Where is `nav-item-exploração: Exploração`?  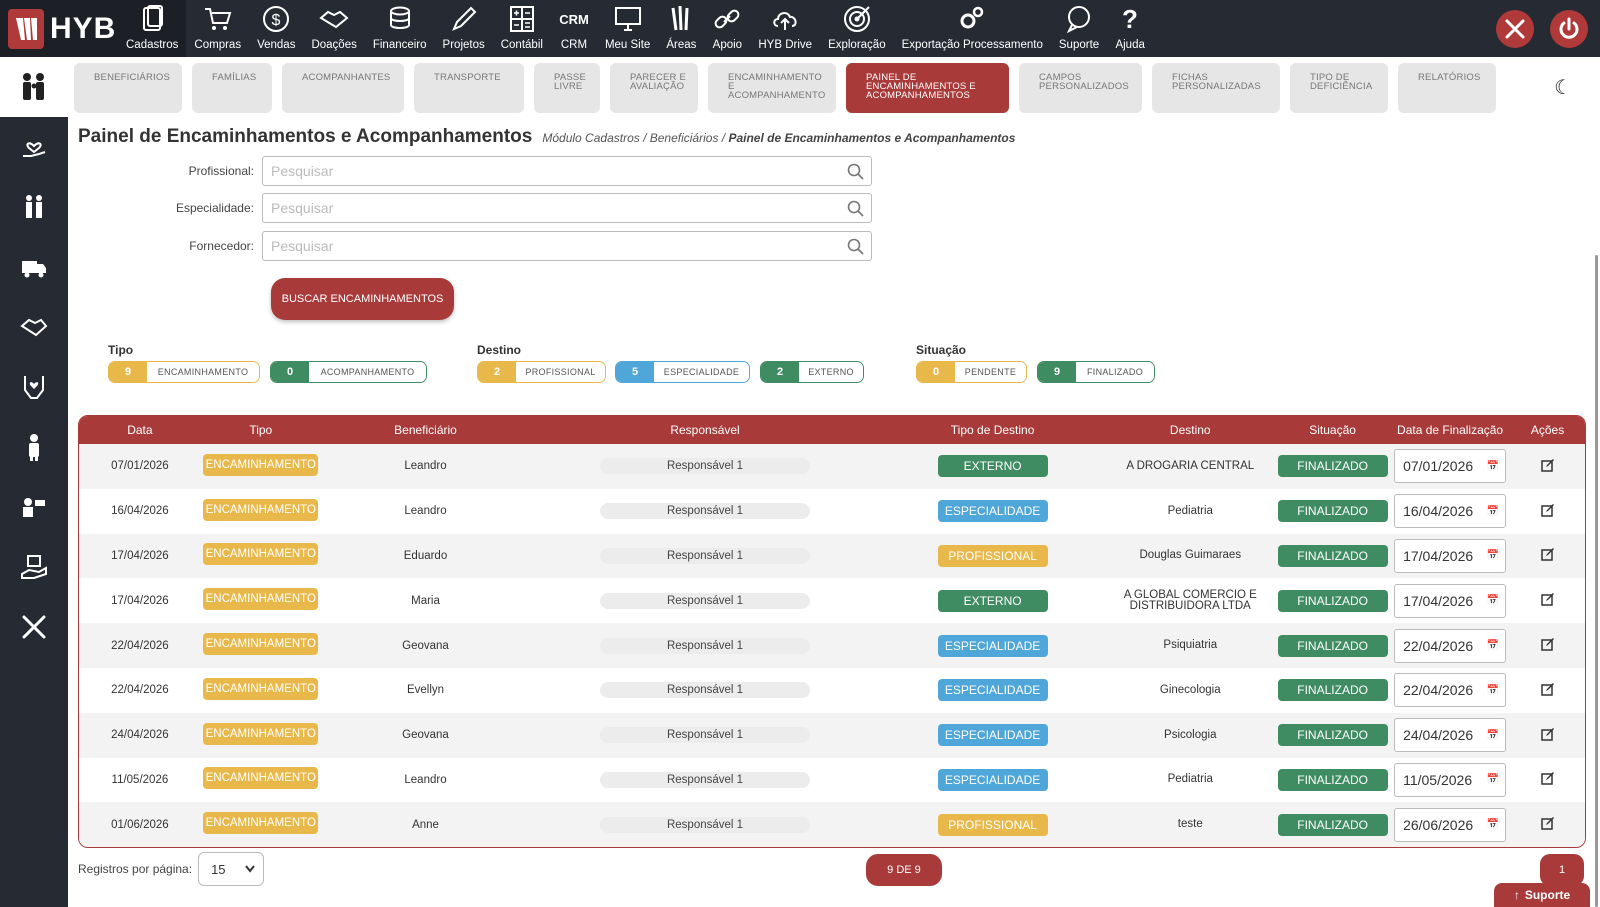
nav-item-exploração: Exploração is located at coordinates (857, 28).